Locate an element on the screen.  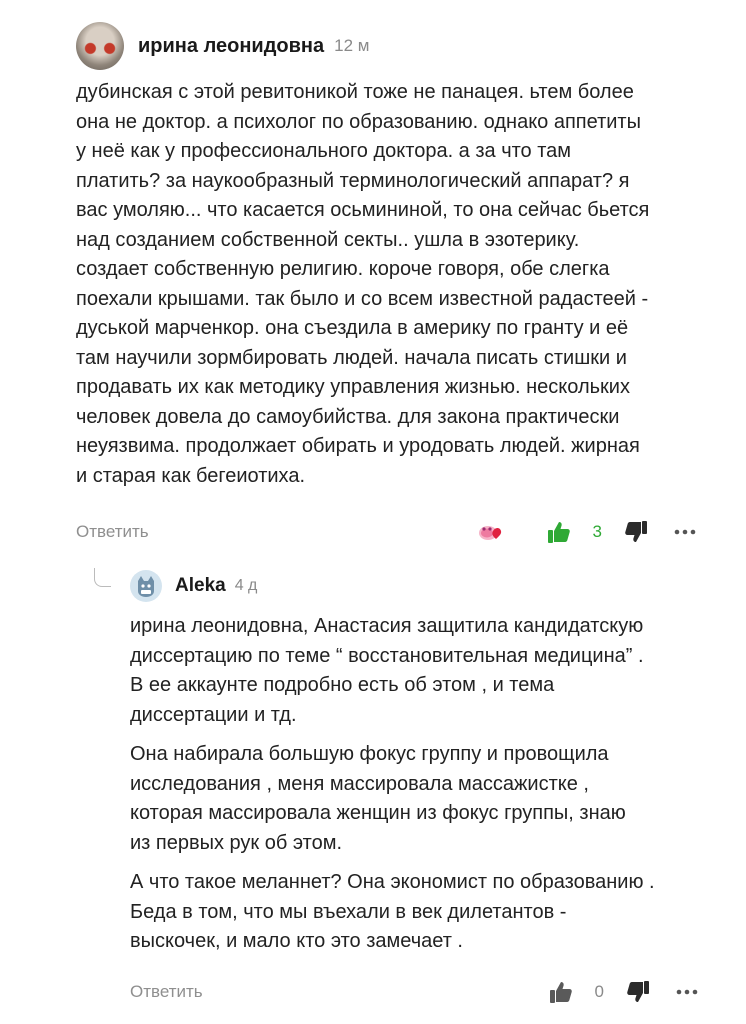
author-name: Aleka is located at coordinates (200, 586).